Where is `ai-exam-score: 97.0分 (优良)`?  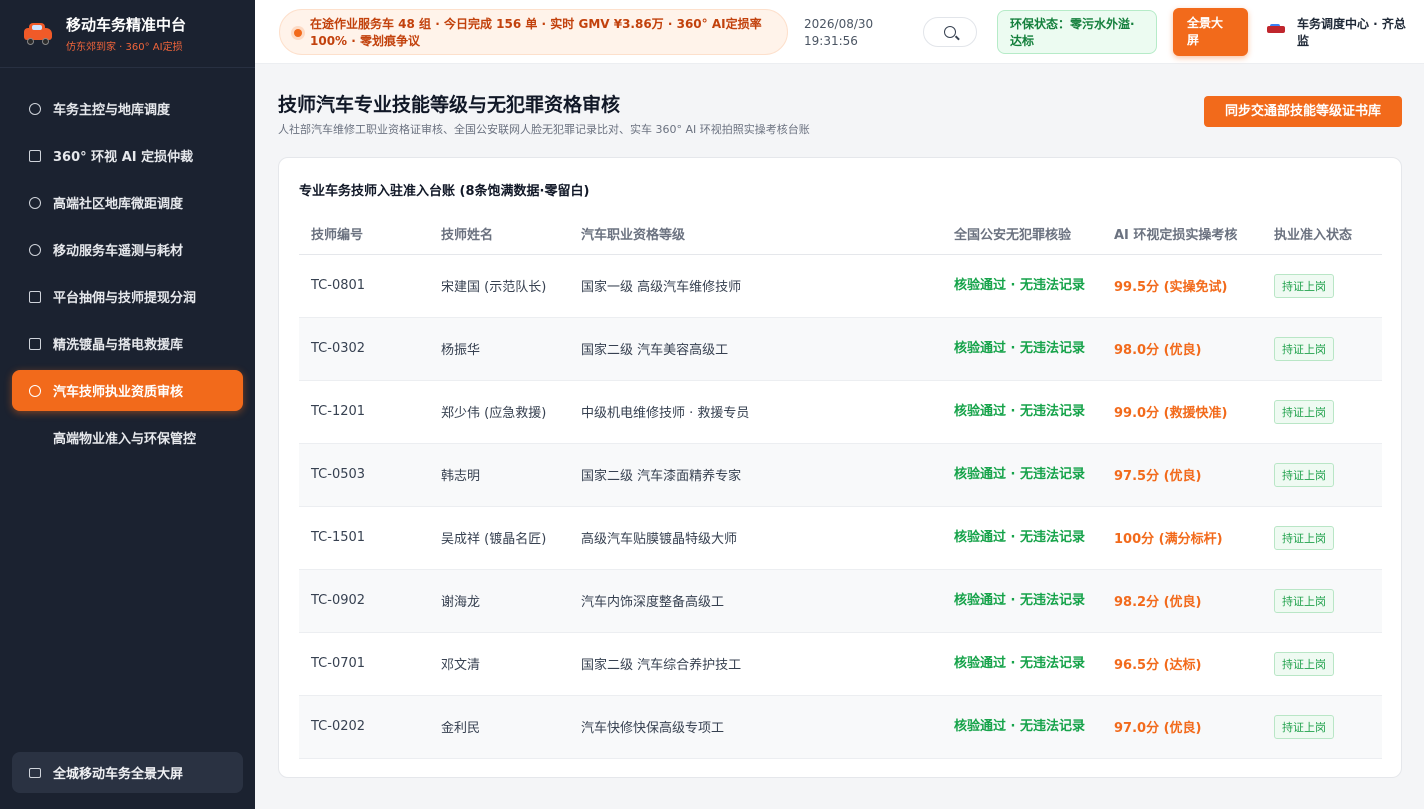 ai-exam-score: 97.0分 (优良) is located at coordinates (1182, 727).